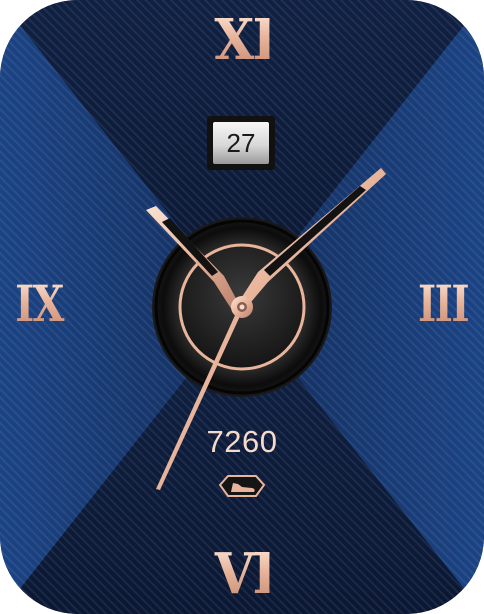 This screenshot has width=484, height=614. Describe the element at coordinates (201, 395) in the screenshot. I see `second-hand` at that location.